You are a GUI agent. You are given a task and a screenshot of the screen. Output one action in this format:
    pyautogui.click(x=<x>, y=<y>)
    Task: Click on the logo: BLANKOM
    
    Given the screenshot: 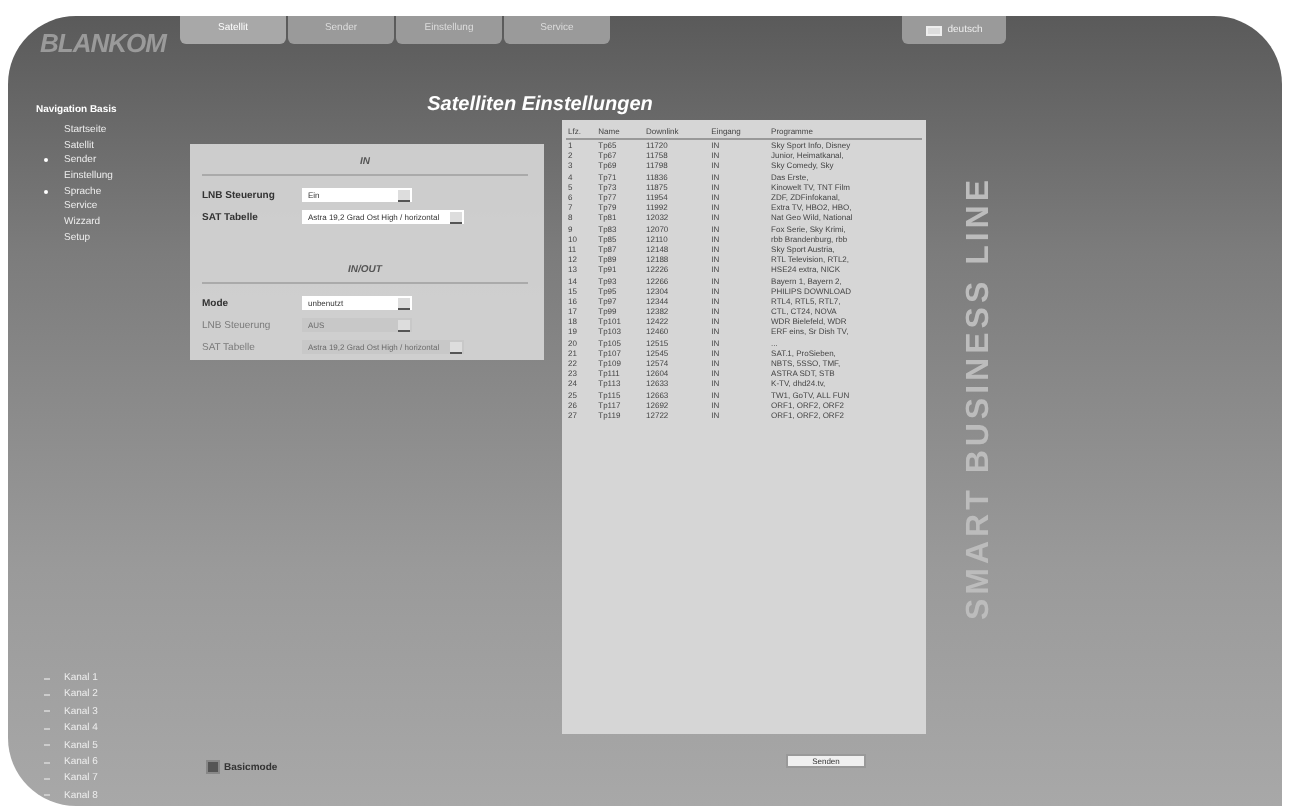 What is the action you would take?
    pyautogui.click(x=105, y=42)
    